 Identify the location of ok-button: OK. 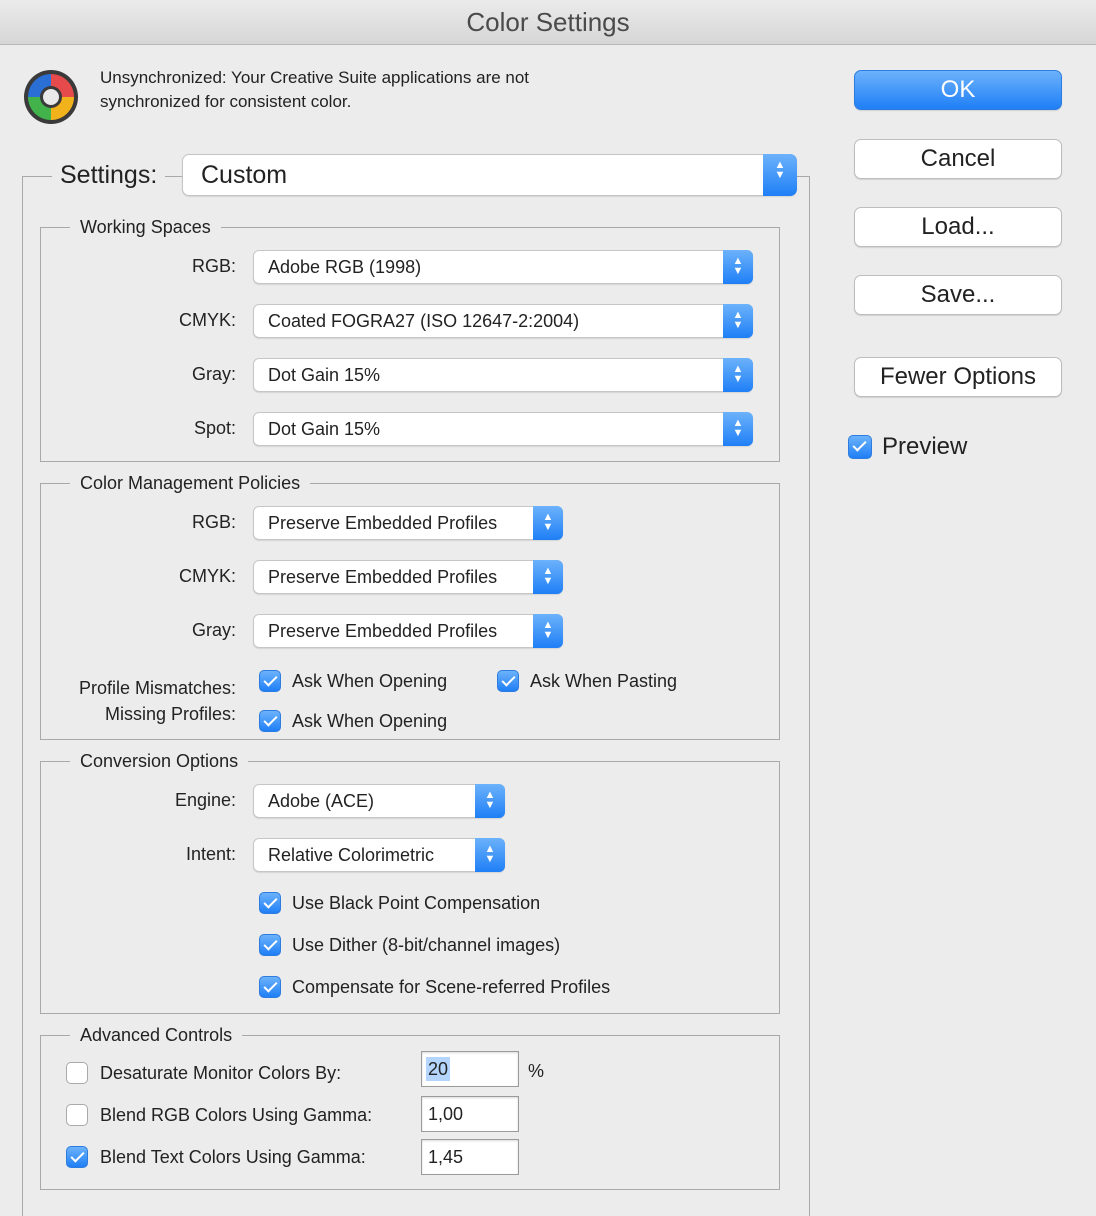
(958, 90).